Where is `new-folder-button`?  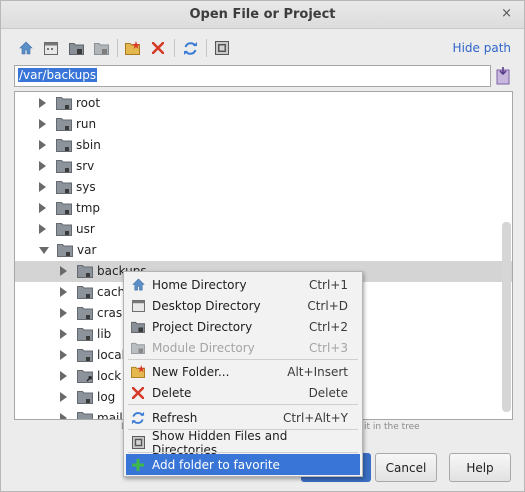
new-folder-button is located at coordinates (133, 48).